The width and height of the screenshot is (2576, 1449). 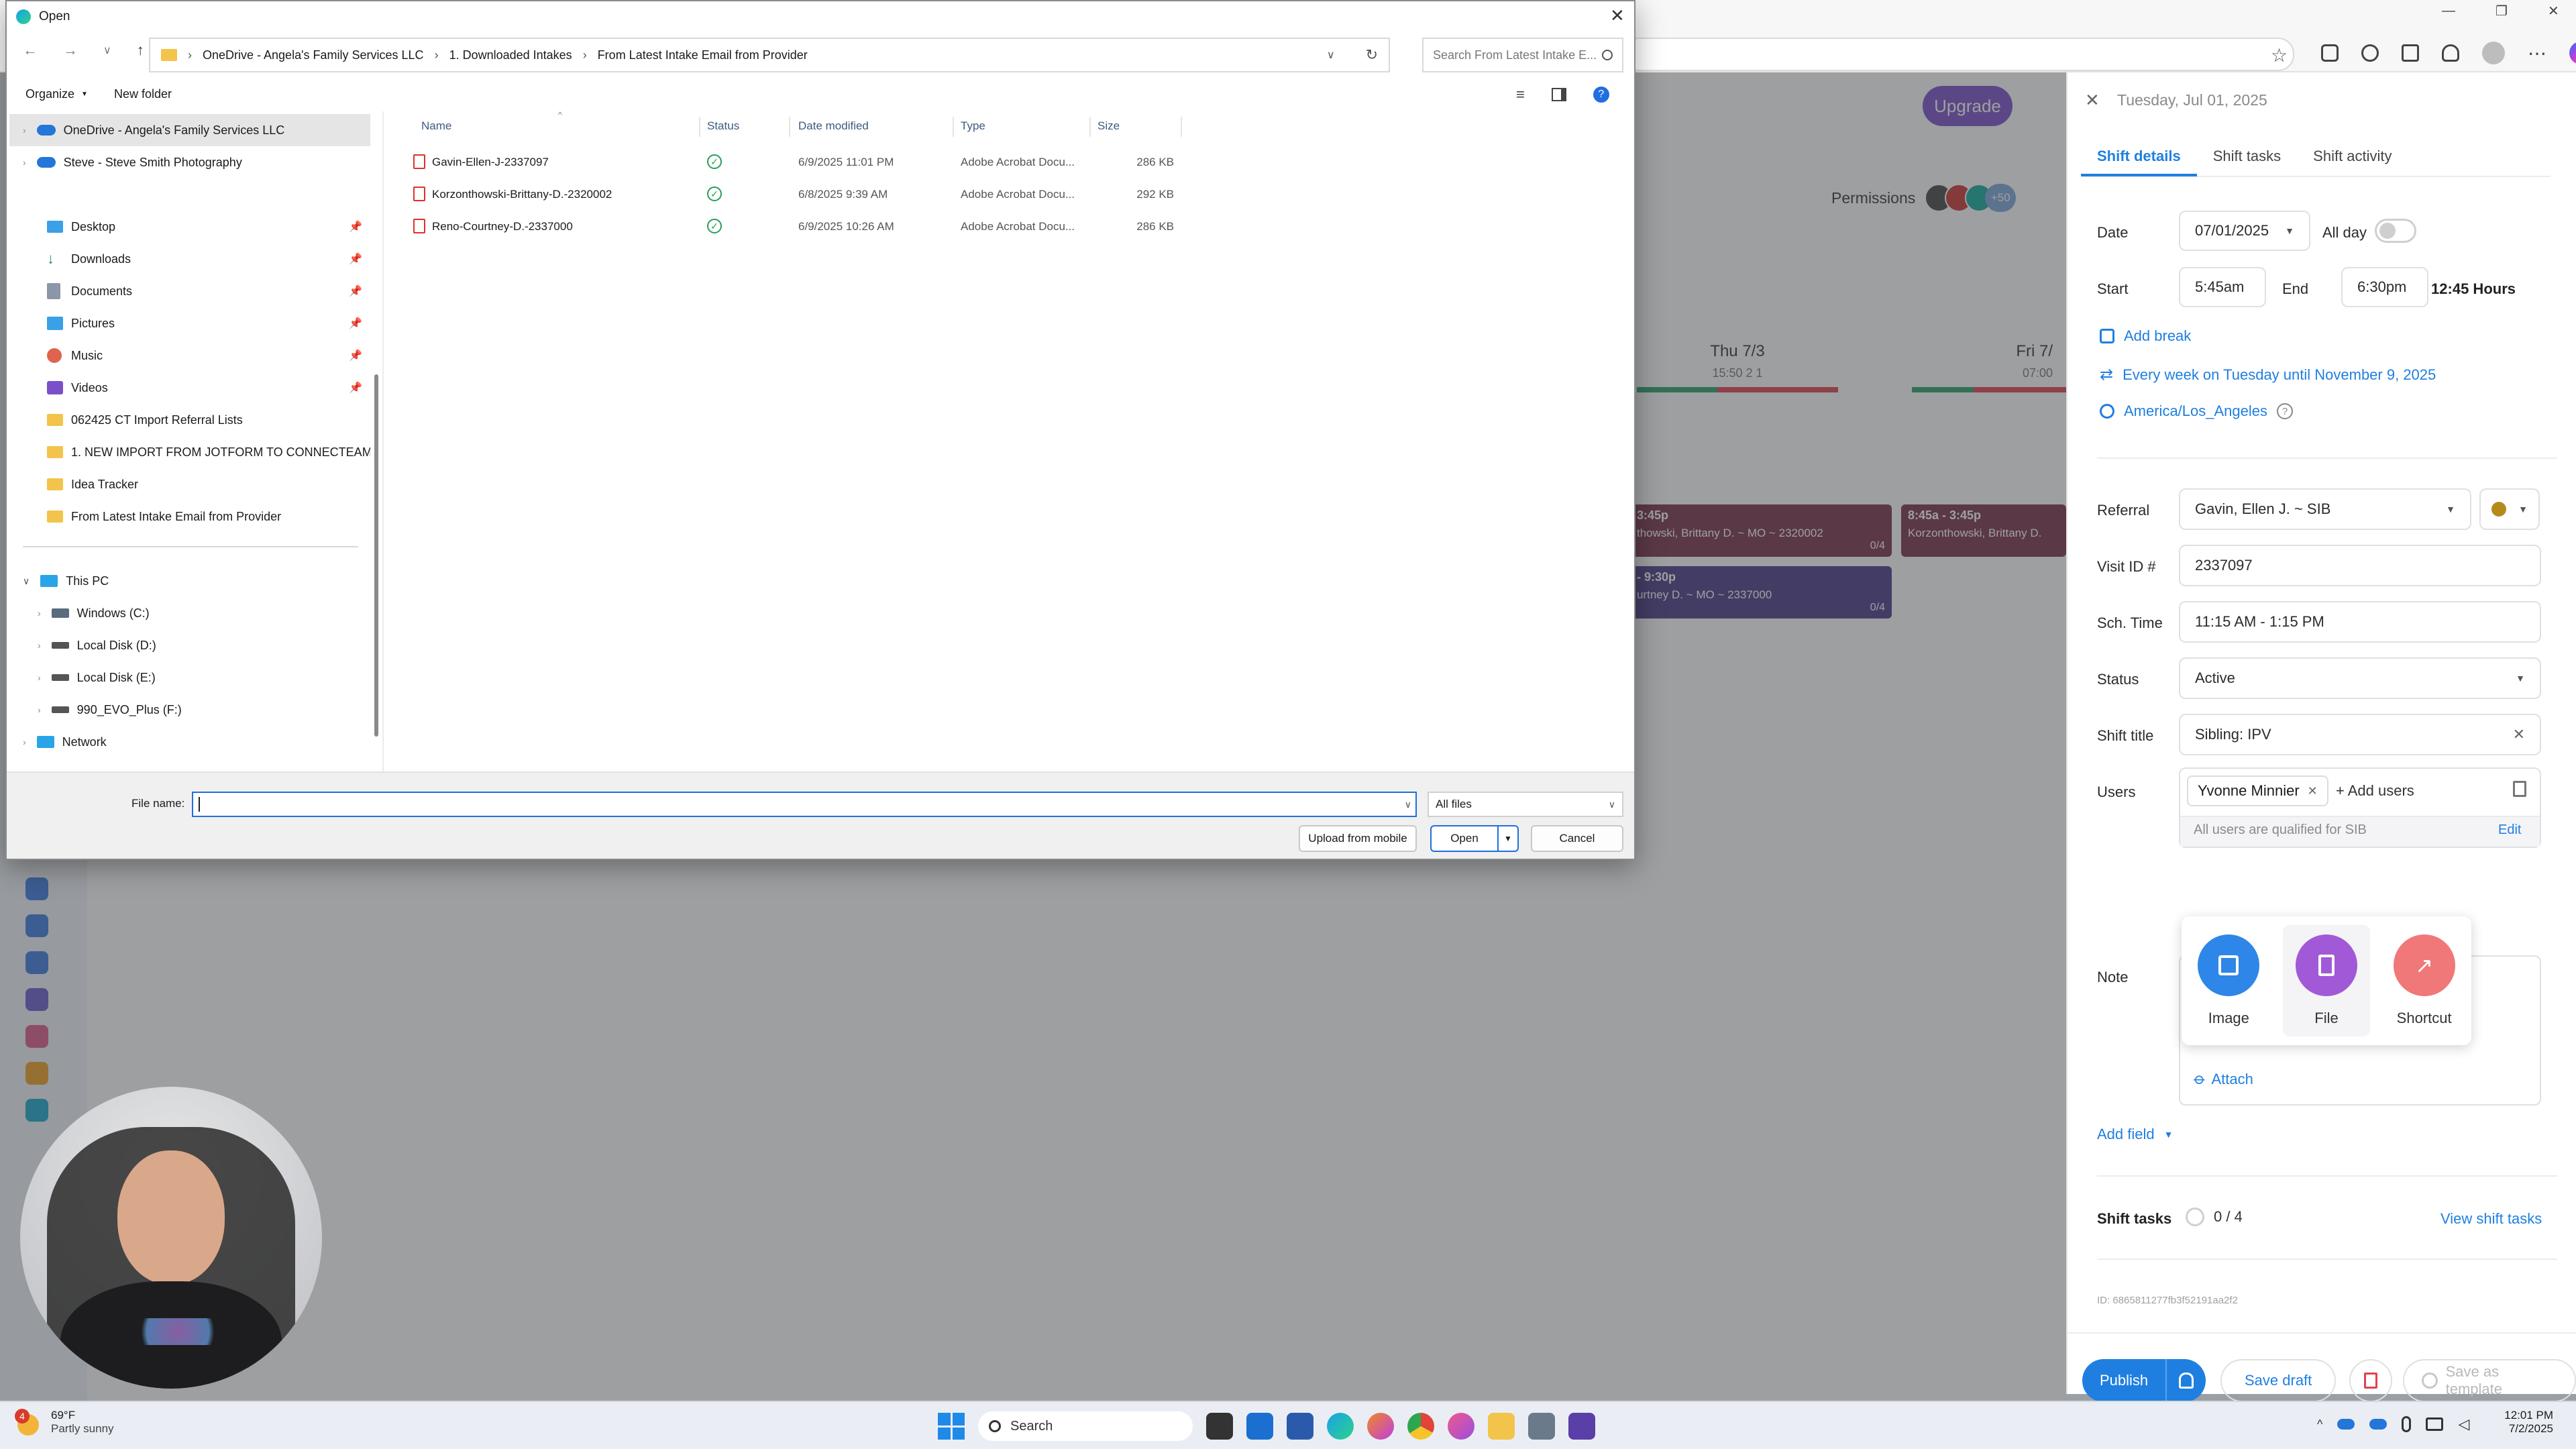 What do you see at coordinates (1501, 1426) in the screenshot?
I see `file-explorer-icon` at bounding box center [1501, 1426].